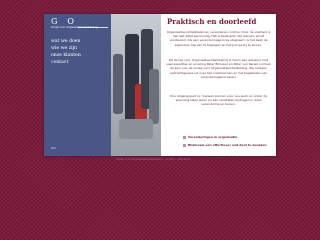 This screenshot has height=240, width=320. Describe the element at coordinates (66, 41) in the screenshot. I see `nav-item-wat-we-doen: wat we doen` at that location.